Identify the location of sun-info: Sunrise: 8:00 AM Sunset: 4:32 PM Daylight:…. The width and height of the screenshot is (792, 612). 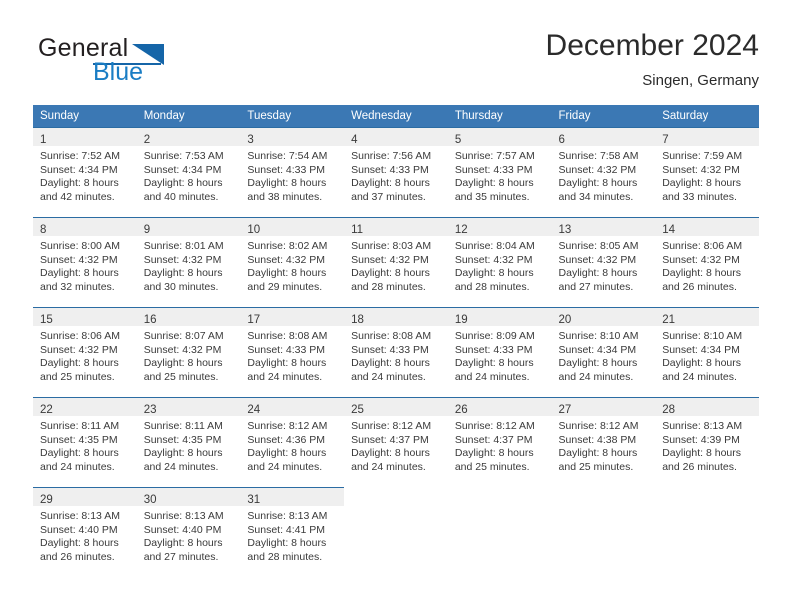
(85, 265).